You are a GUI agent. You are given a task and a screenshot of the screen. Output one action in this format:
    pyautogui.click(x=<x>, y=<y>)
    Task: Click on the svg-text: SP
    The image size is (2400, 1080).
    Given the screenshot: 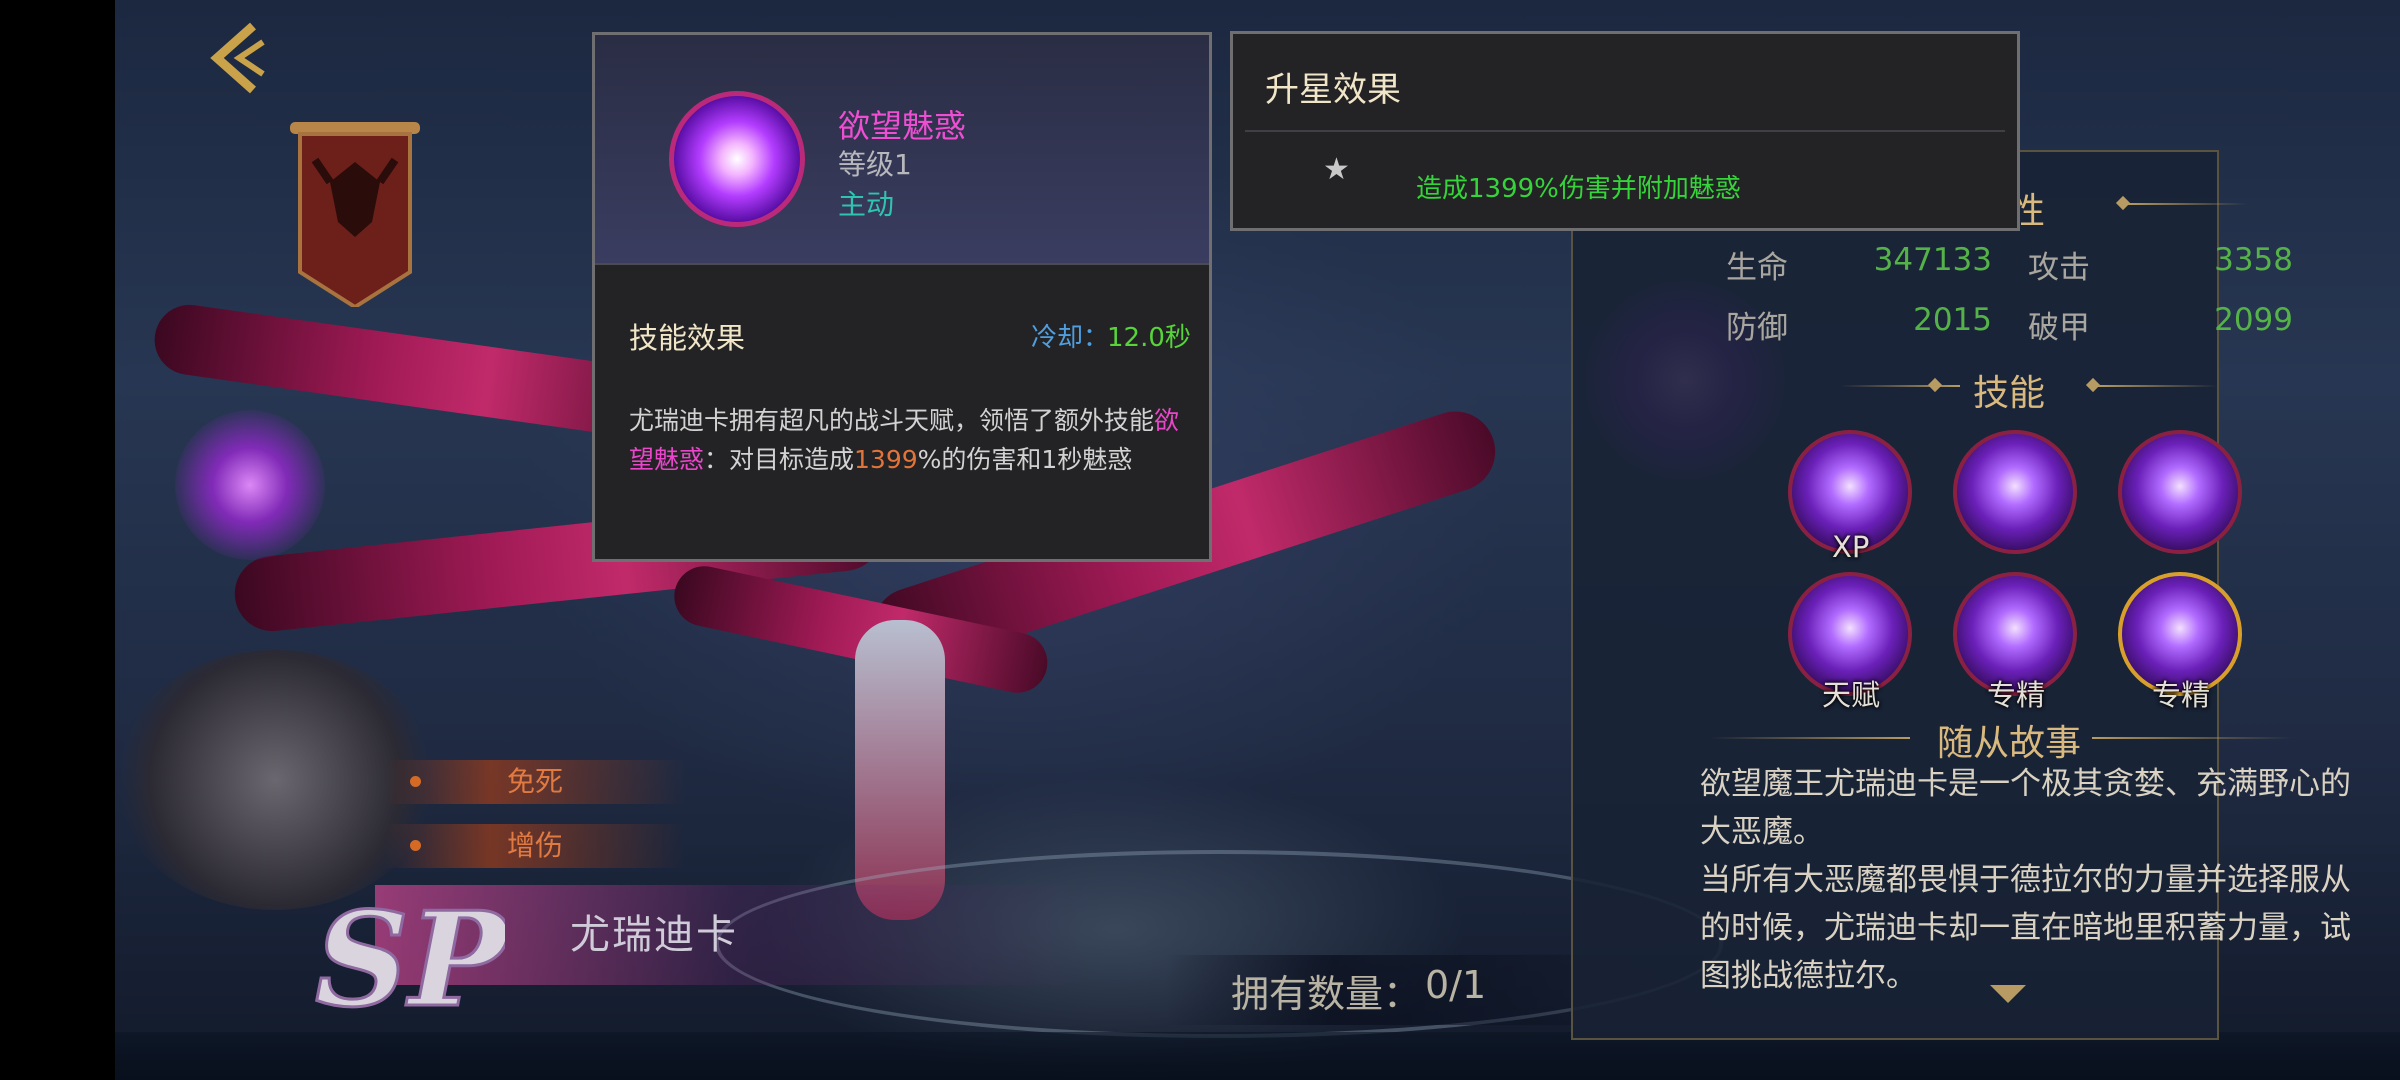 What is the action you would take?
    pyautogui.click(x=410, y=956)
    